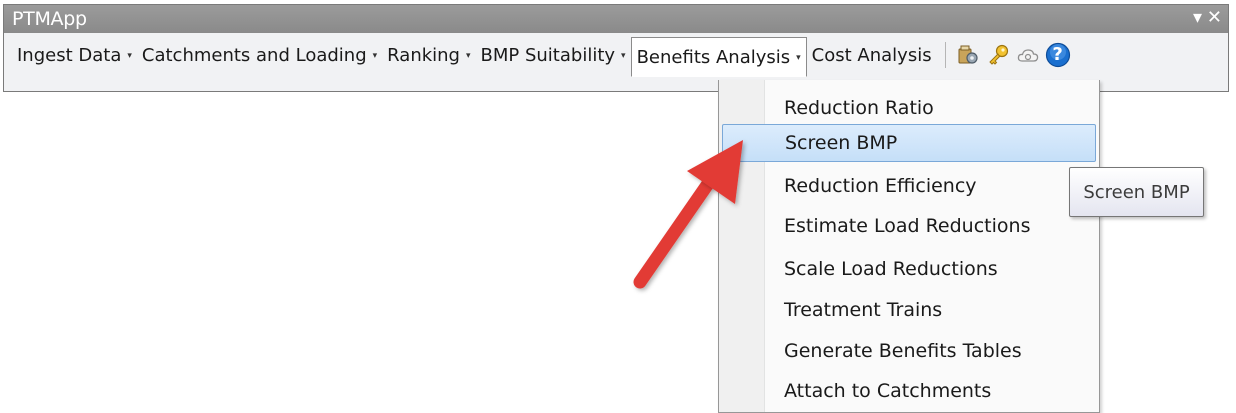 This screenshot has width=1236, height=413. I want to click on menu-item-estimate-load-reductions: Estimate Load Reductions, so click(909, 226).